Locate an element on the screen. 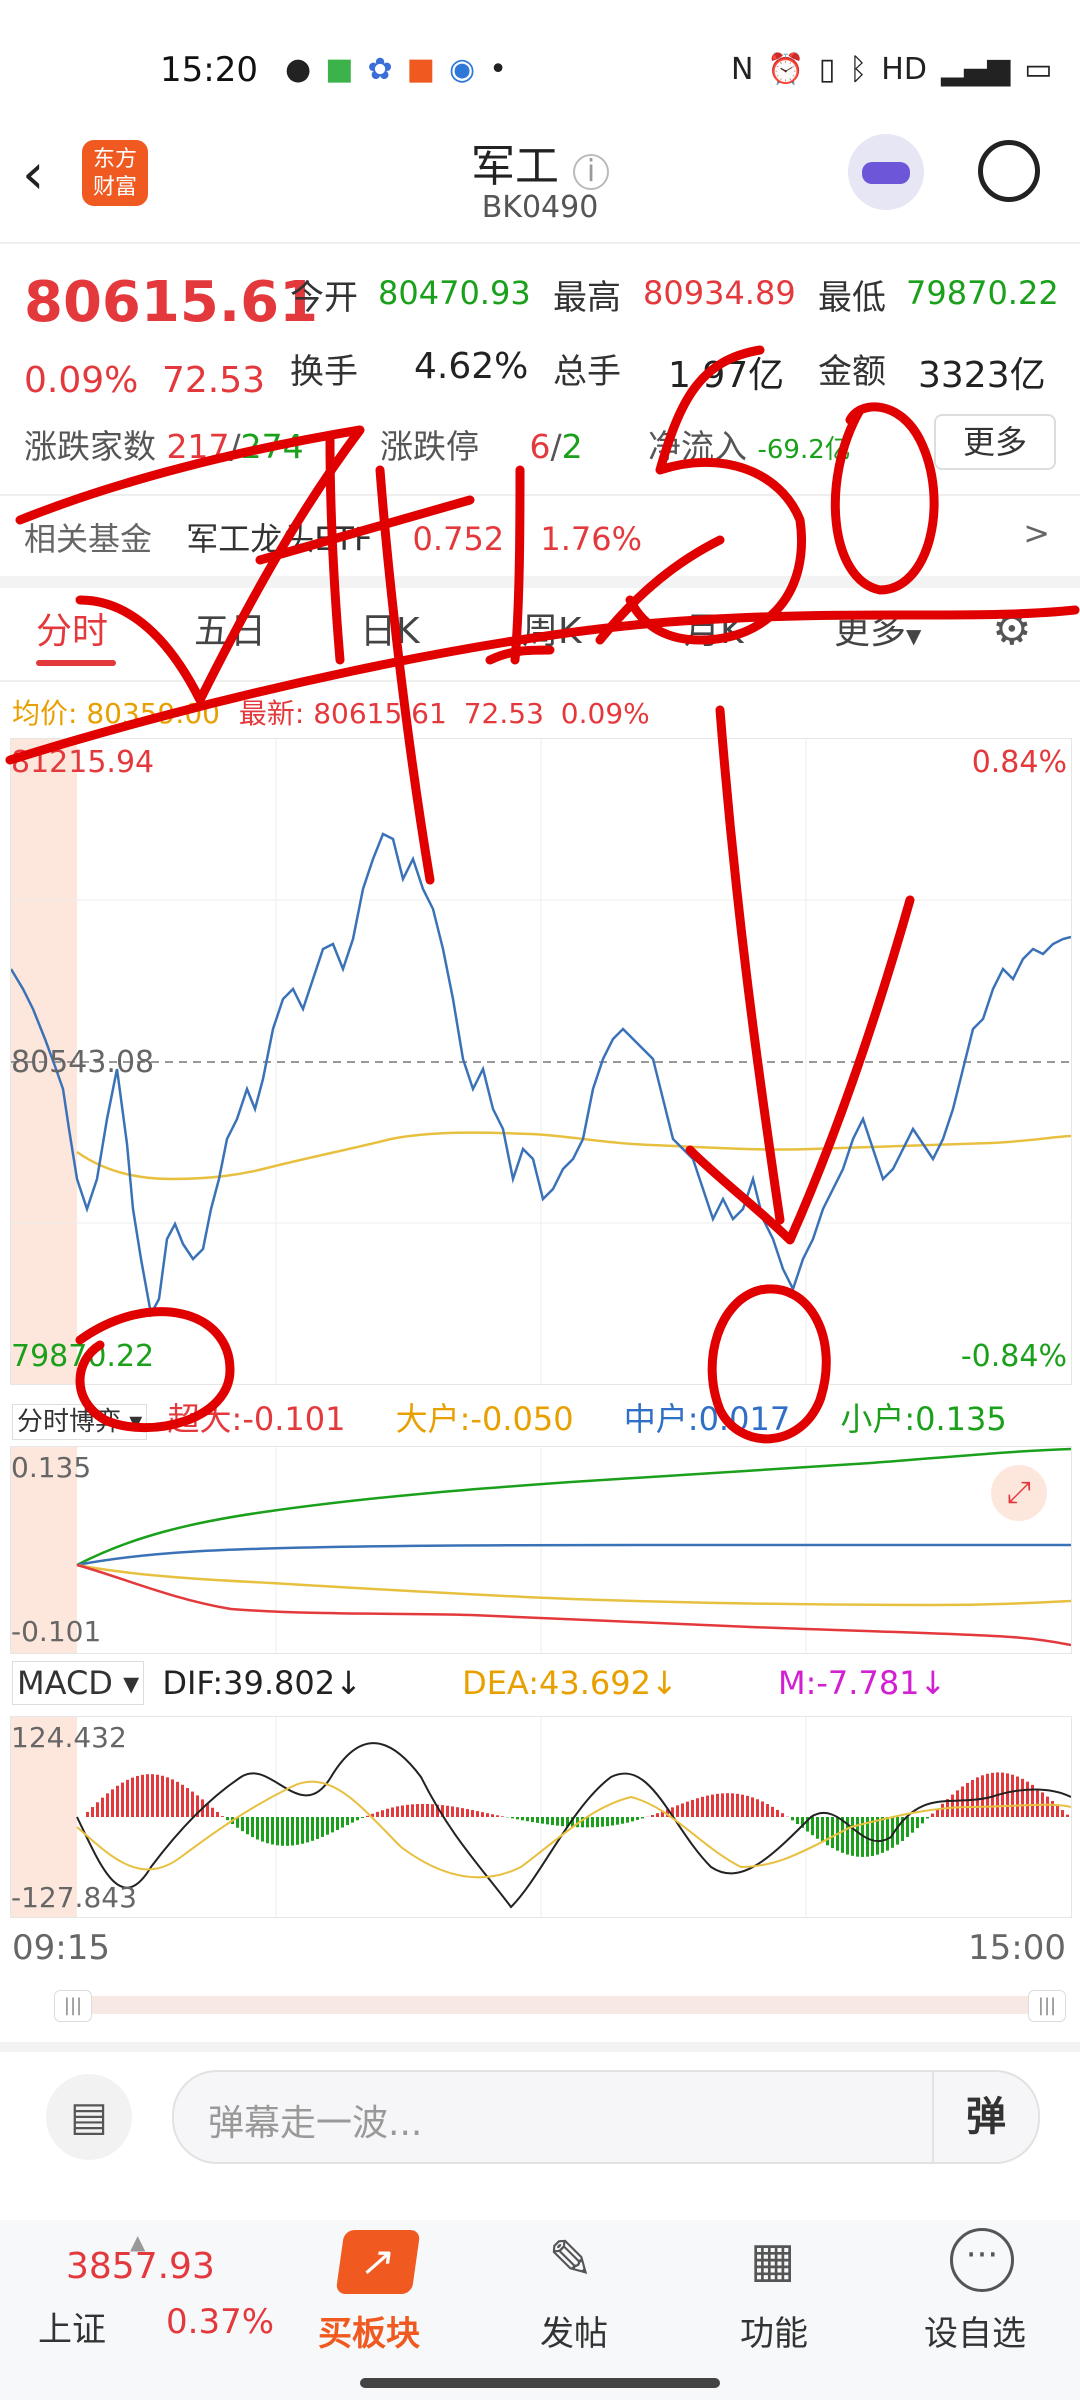  bluetooth-icon: ᛒ is located at coordinates (858, 69).